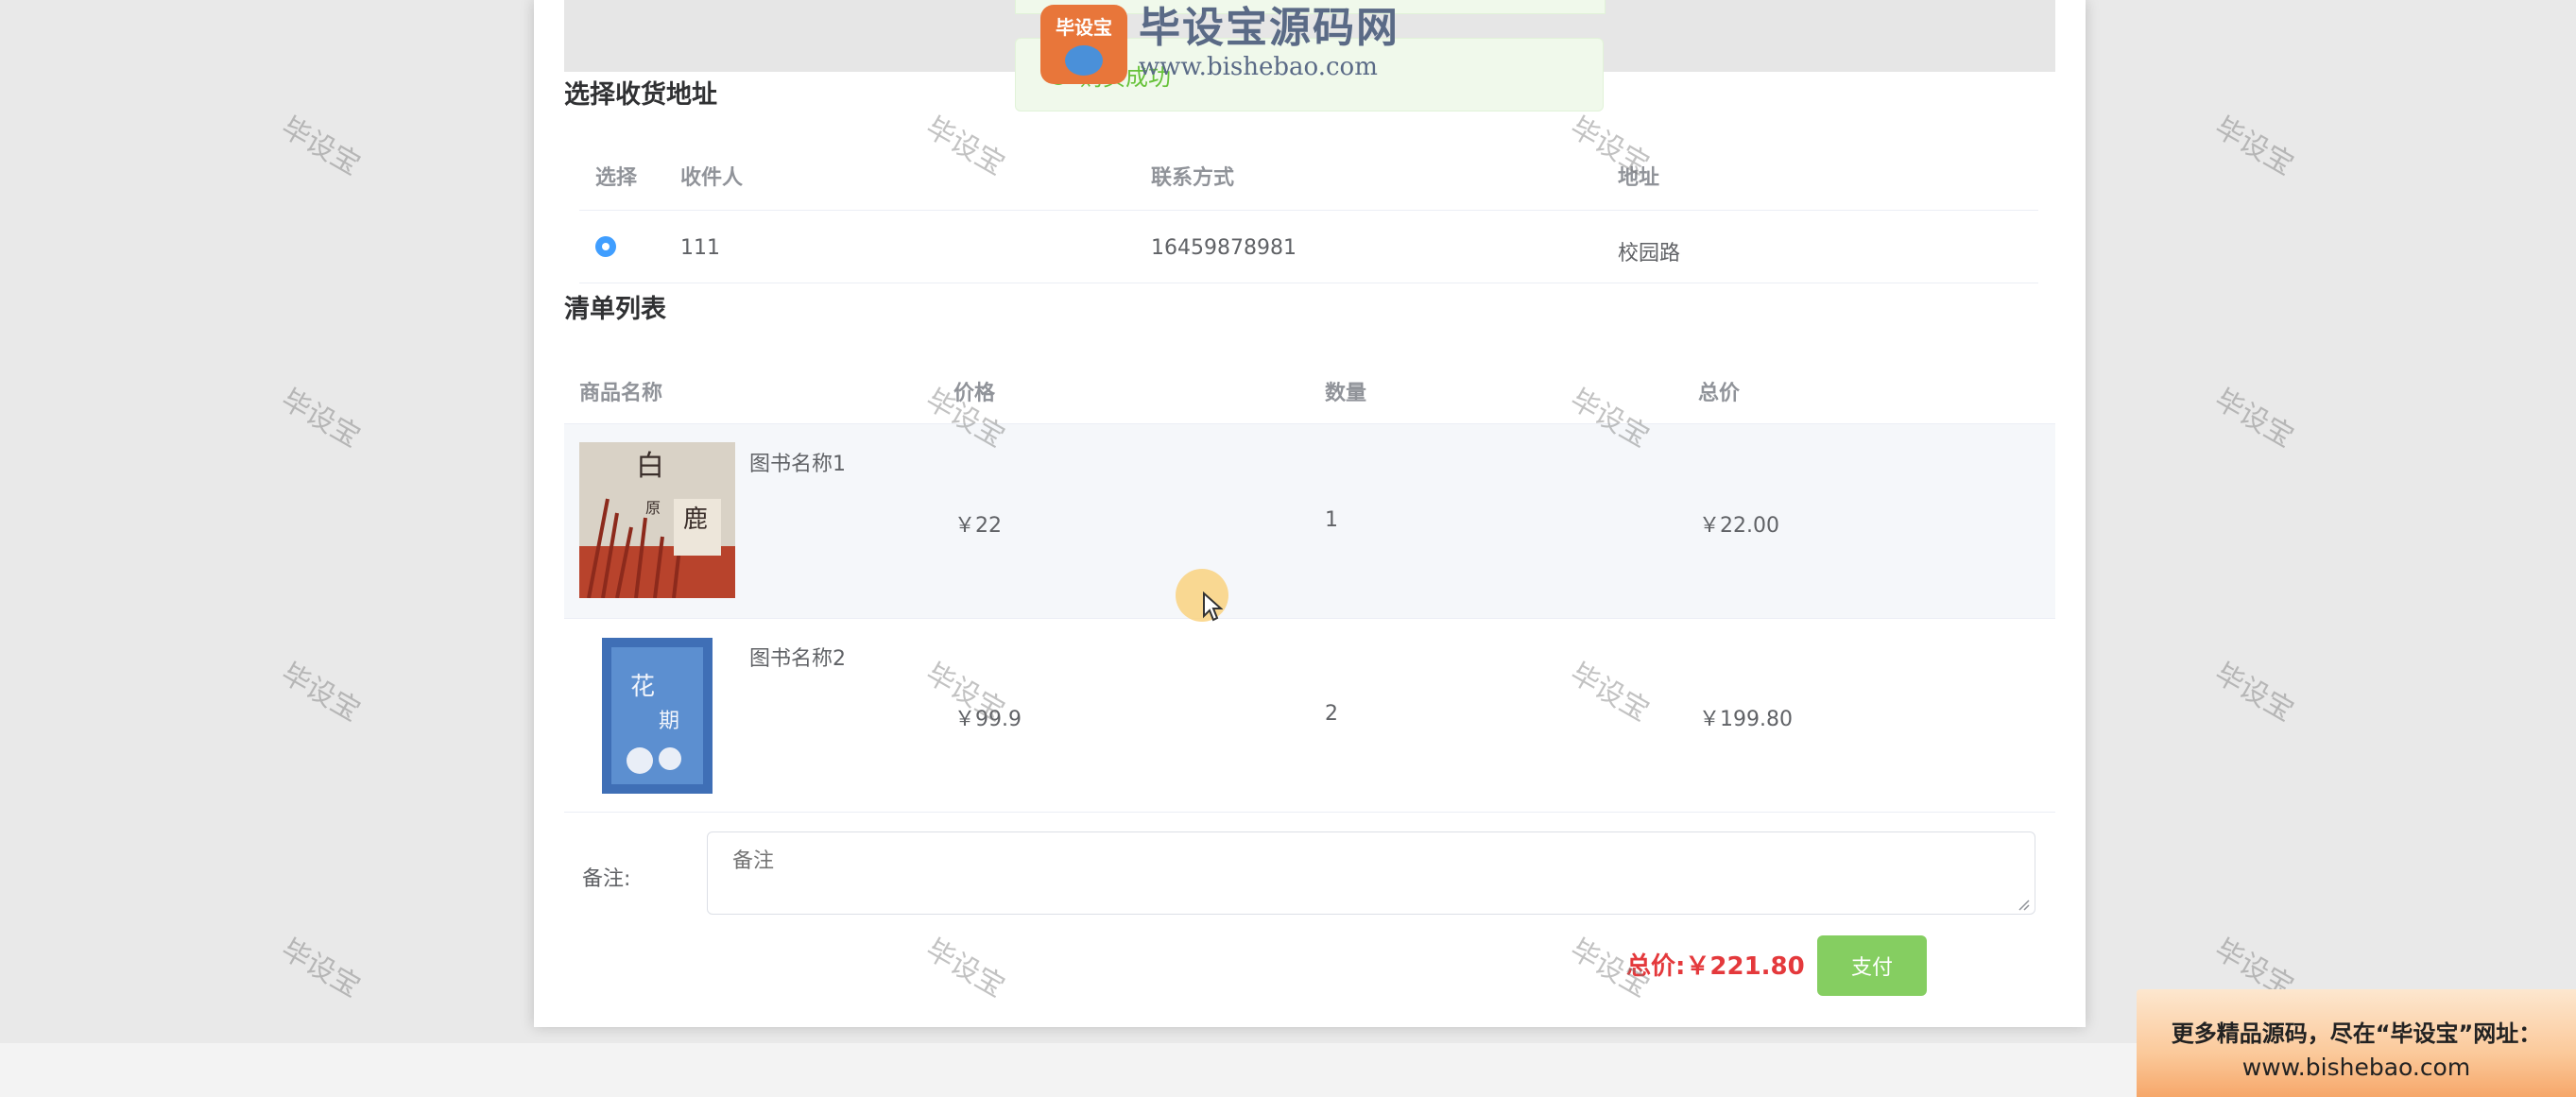 The height and width of the screenshot is (1097, 2576). Describe the element at coordinates (1346, 393) in the screenshot. I see `list-header-qty: 数量` at that location.